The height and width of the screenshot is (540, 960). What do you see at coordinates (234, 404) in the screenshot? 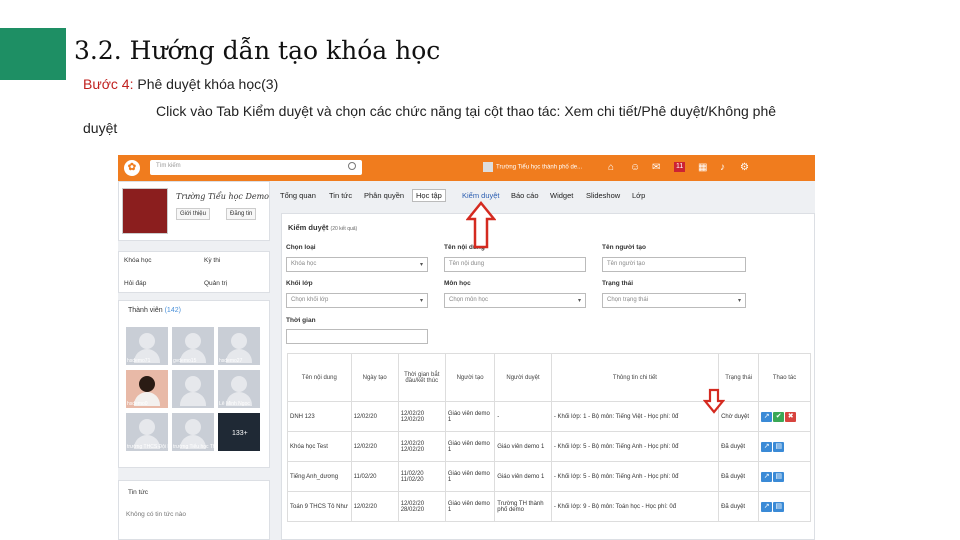
I see `member-caption: Lê Minh Ngọc` at bounding box center [234, 404].